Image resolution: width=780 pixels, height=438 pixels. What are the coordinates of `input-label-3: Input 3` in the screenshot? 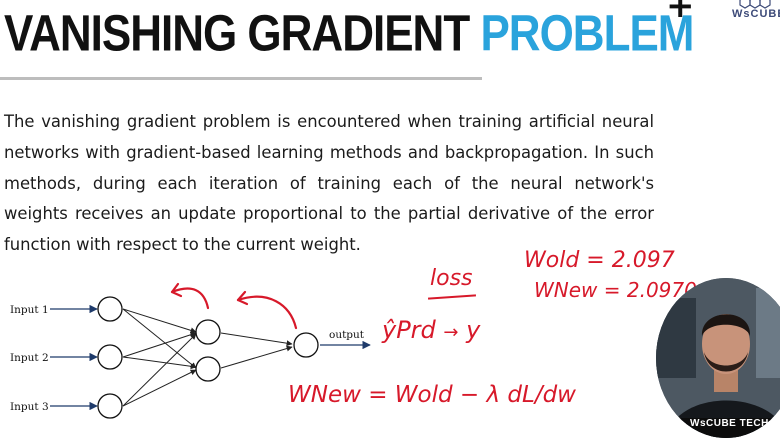 It's located at (29, 407).